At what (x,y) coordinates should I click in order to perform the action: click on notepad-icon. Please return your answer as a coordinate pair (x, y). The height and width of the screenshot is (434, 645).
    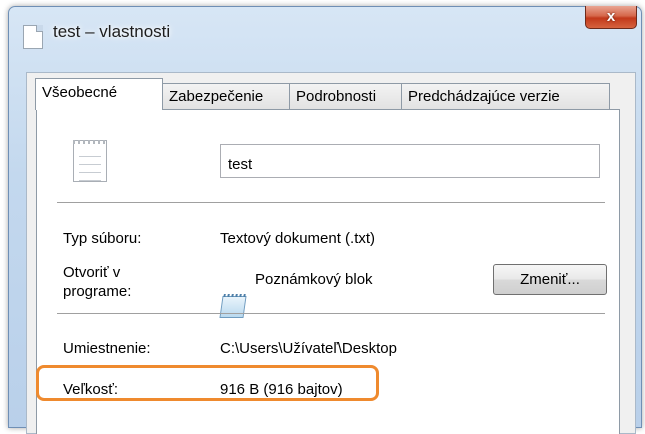
    Looking at the image, I should click on (233, 307).